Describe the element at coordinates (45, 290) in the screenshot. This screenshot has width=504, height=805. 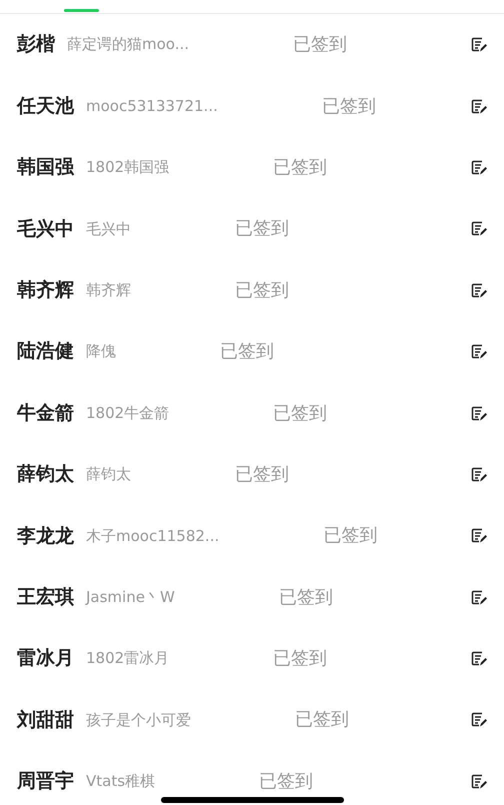
I see `student-name: 韩齐辉` at that location.